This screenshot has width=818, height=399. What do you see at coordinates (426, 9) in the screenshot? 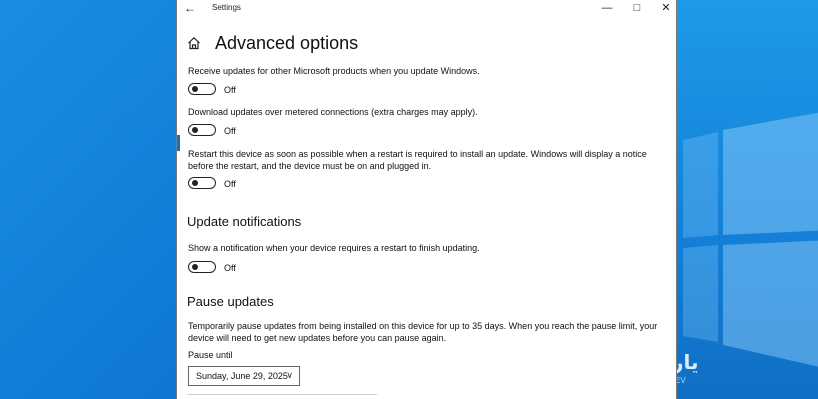
I see `title-bar: ← Settings — □ ✕` at bounding box center [426, 9].